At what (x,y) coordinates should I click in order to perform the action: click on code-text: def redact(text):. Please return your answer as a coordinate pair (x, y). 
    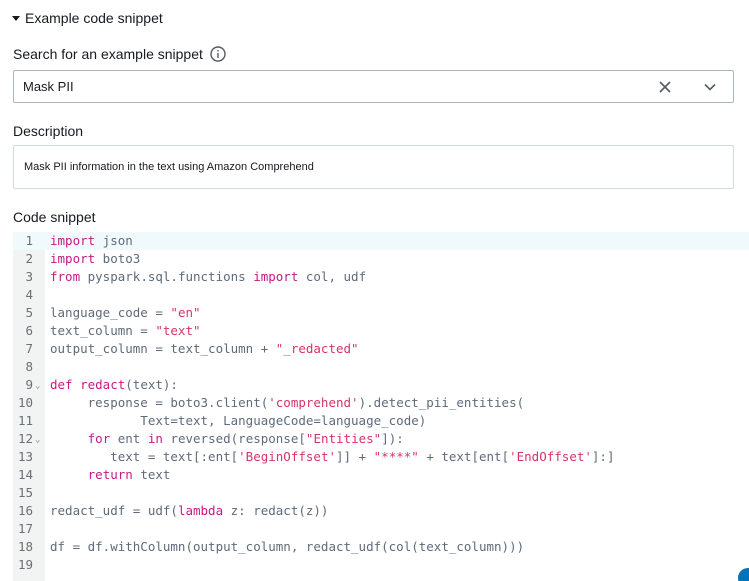
    Looking at the image, I should click on (114, 384).